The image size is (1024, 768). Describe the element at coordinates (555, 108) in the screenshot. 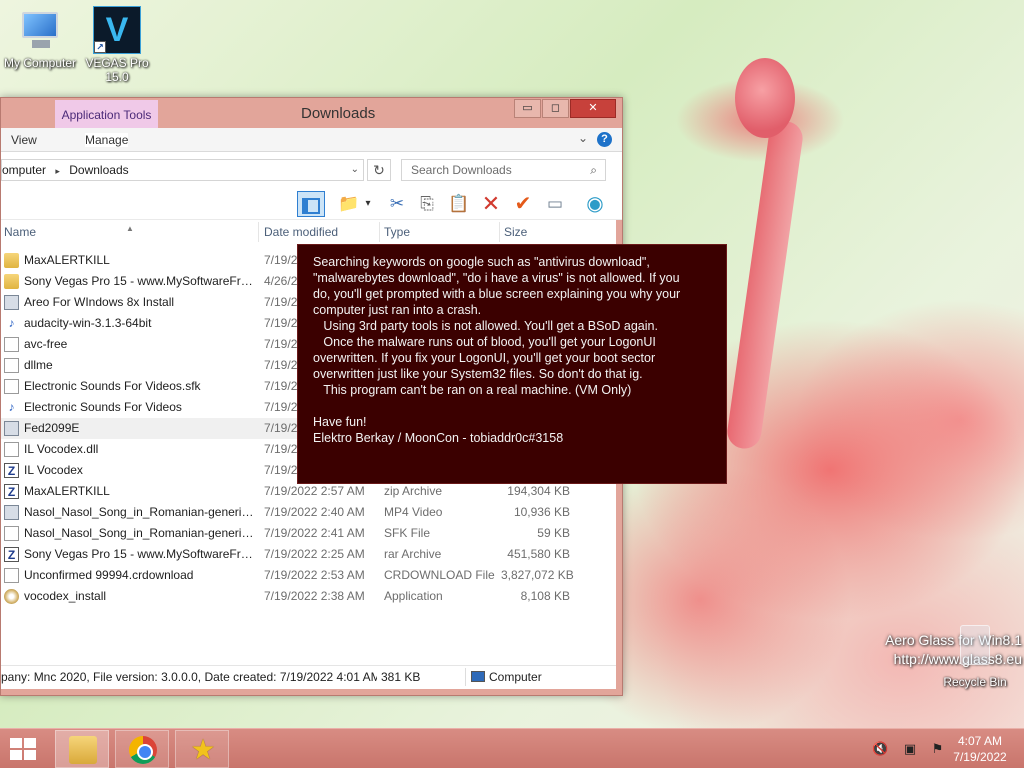

I see `maximize-button: ◻` at that location.